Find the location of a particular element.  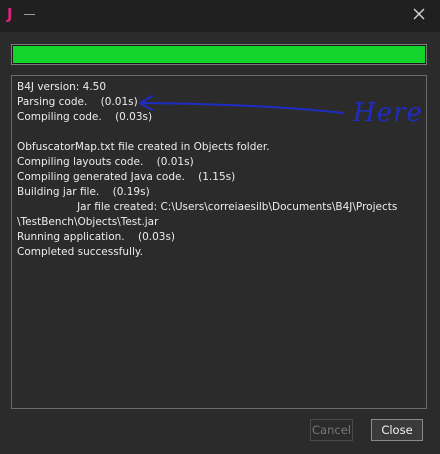

log-line: B4J version: 4.50 is located at coordinates (62, 87).